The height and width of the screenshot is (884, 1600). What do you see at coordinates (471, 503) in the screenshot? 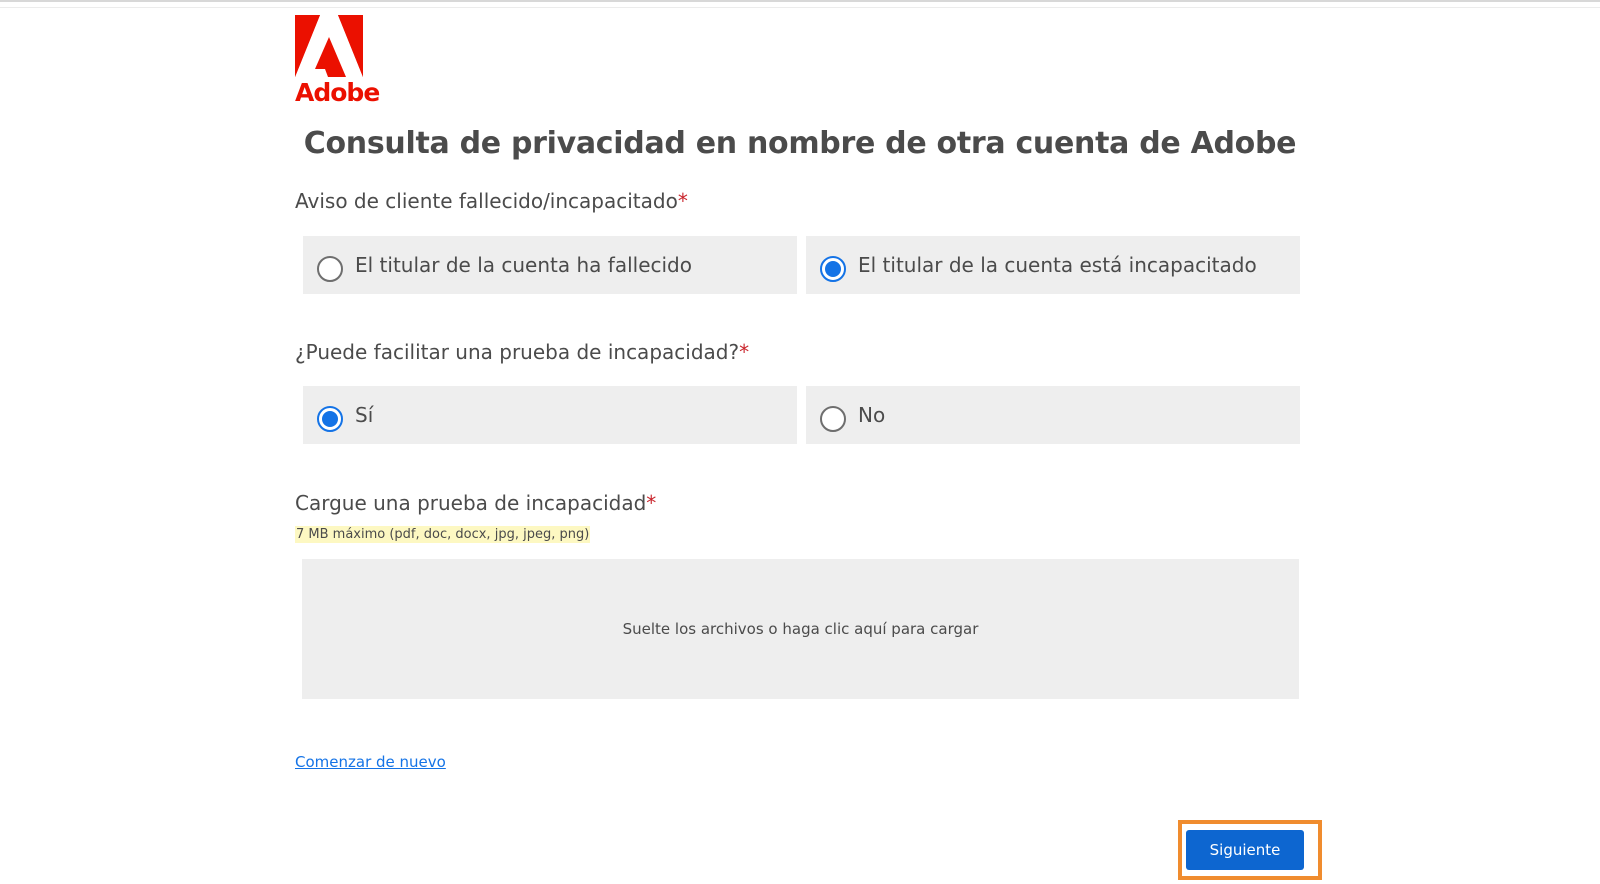
I see `upload-label-text: Cargue una prueba de incapacidad` at bounding box center [471, 503].